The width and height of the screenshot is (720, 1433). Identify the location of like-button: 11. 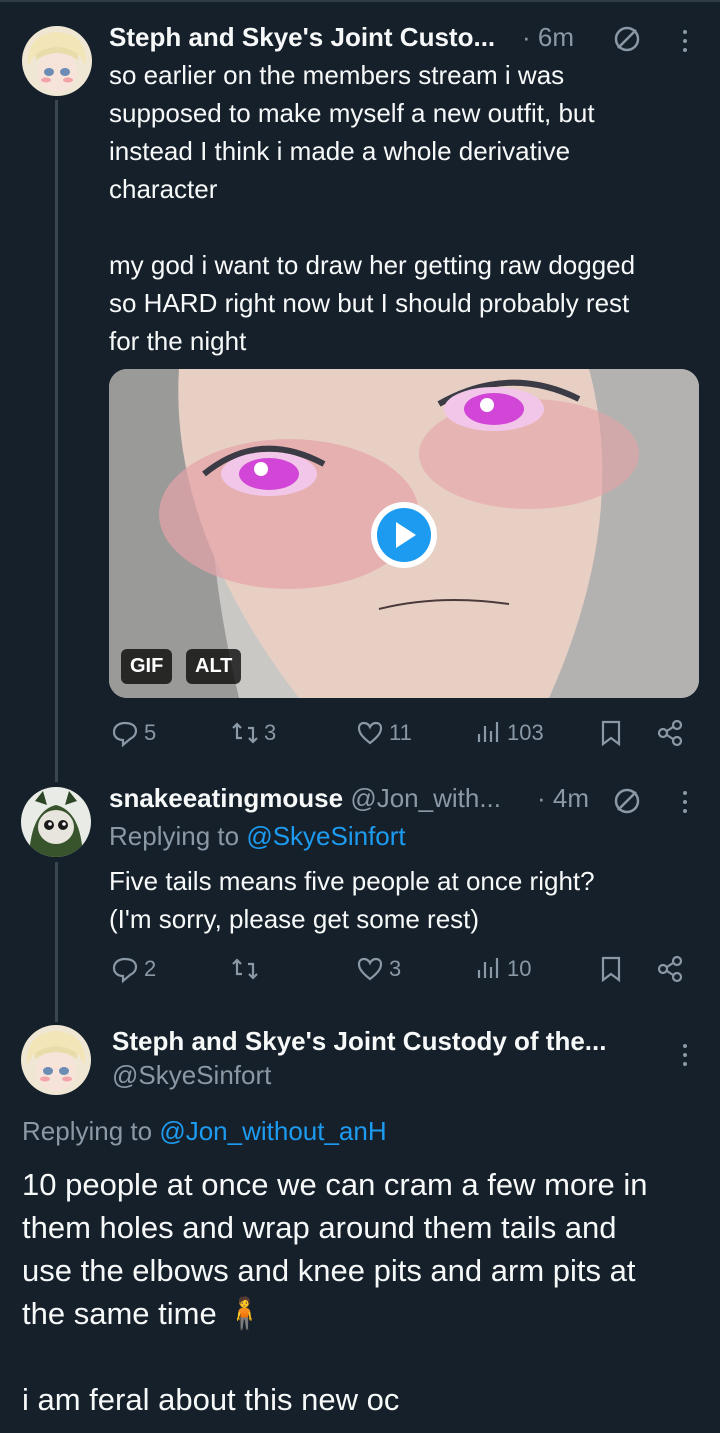
(383, 733).